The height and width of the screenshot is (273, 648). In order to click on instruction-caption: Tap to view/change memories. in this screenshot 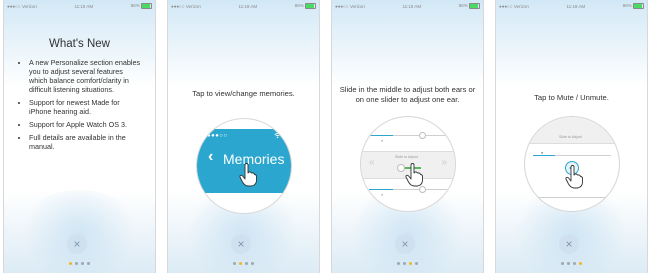, I will do `click(243, 93)`.